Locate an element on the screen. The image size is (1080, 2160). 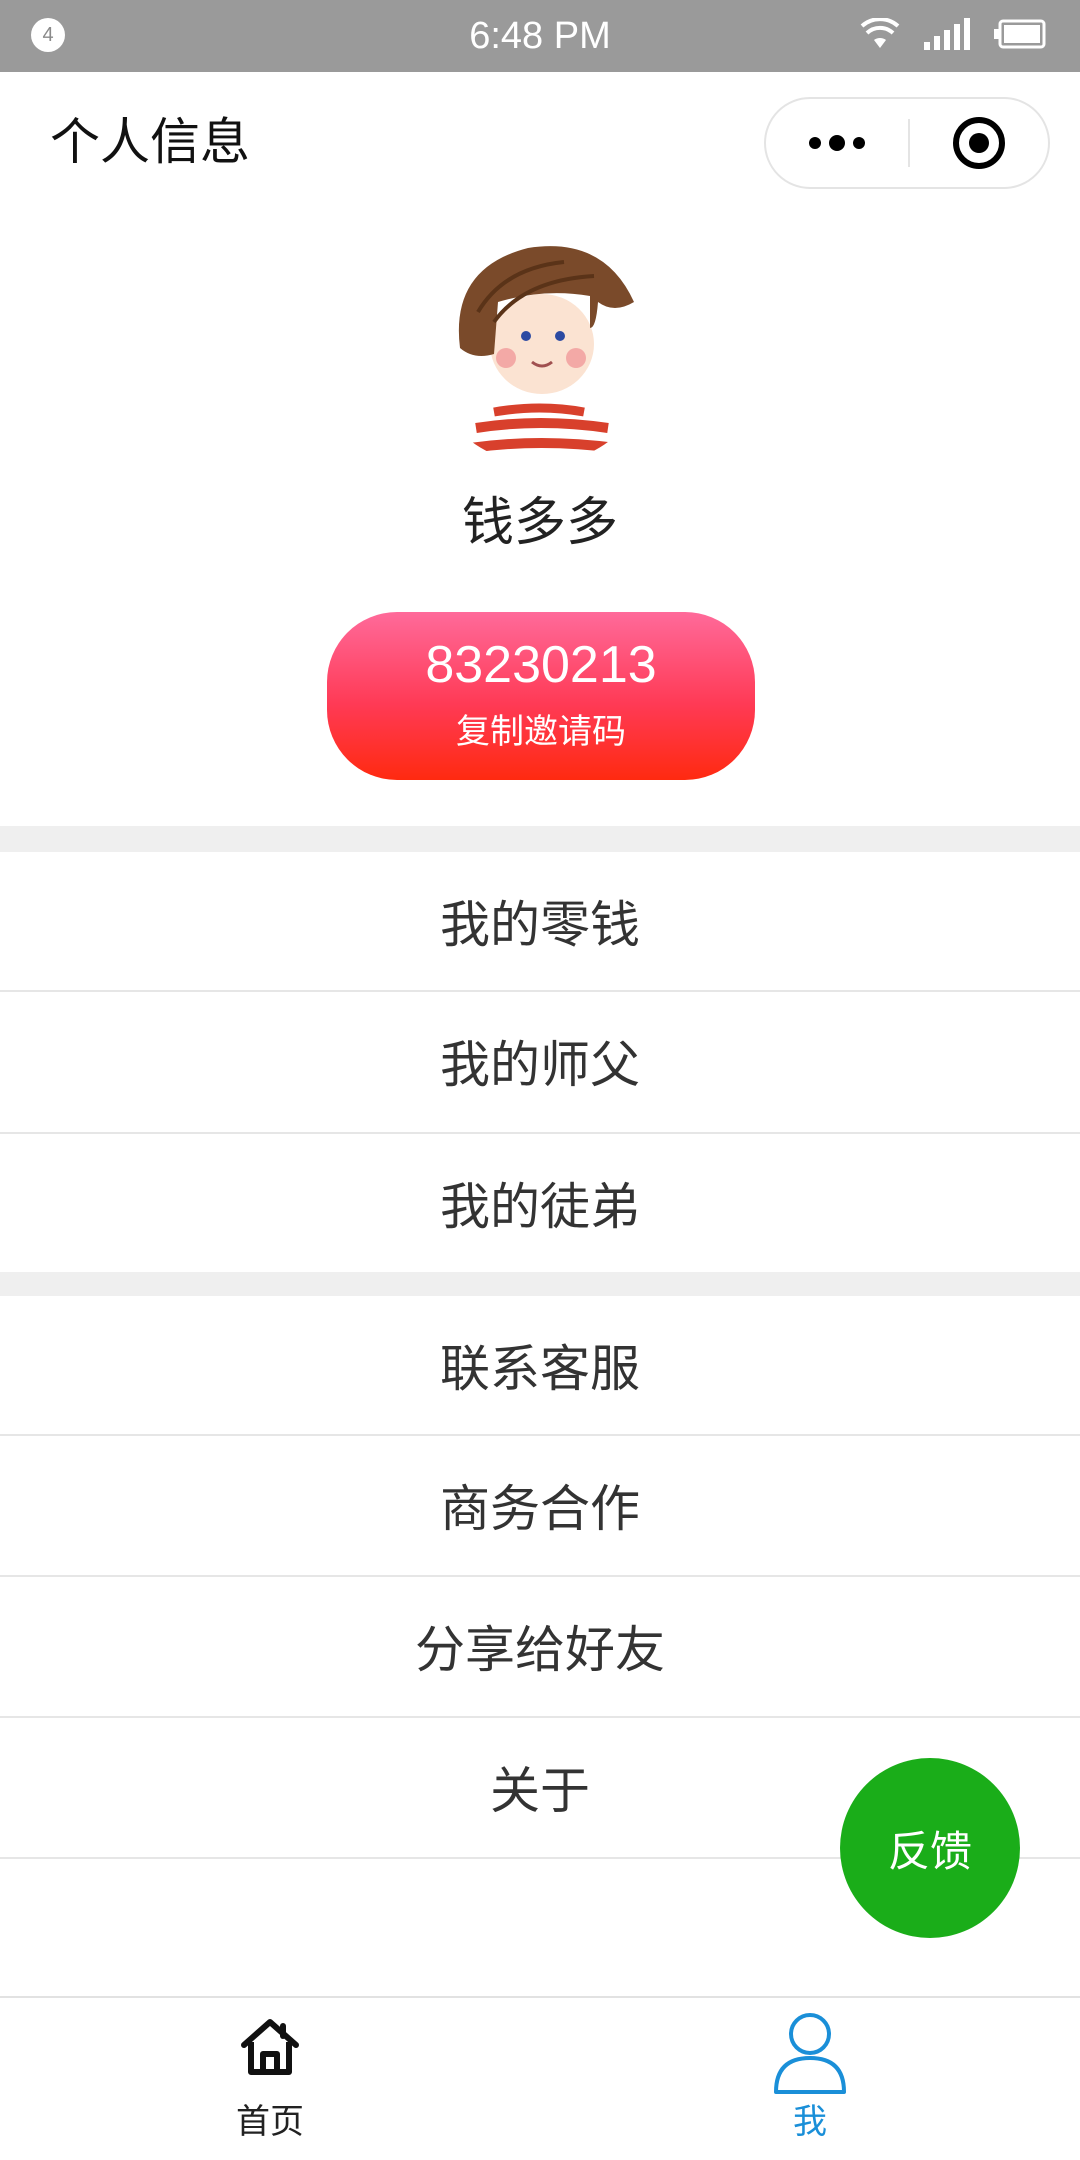
status-bar: 4 6:48 PM is located at coordinates (540, 36).